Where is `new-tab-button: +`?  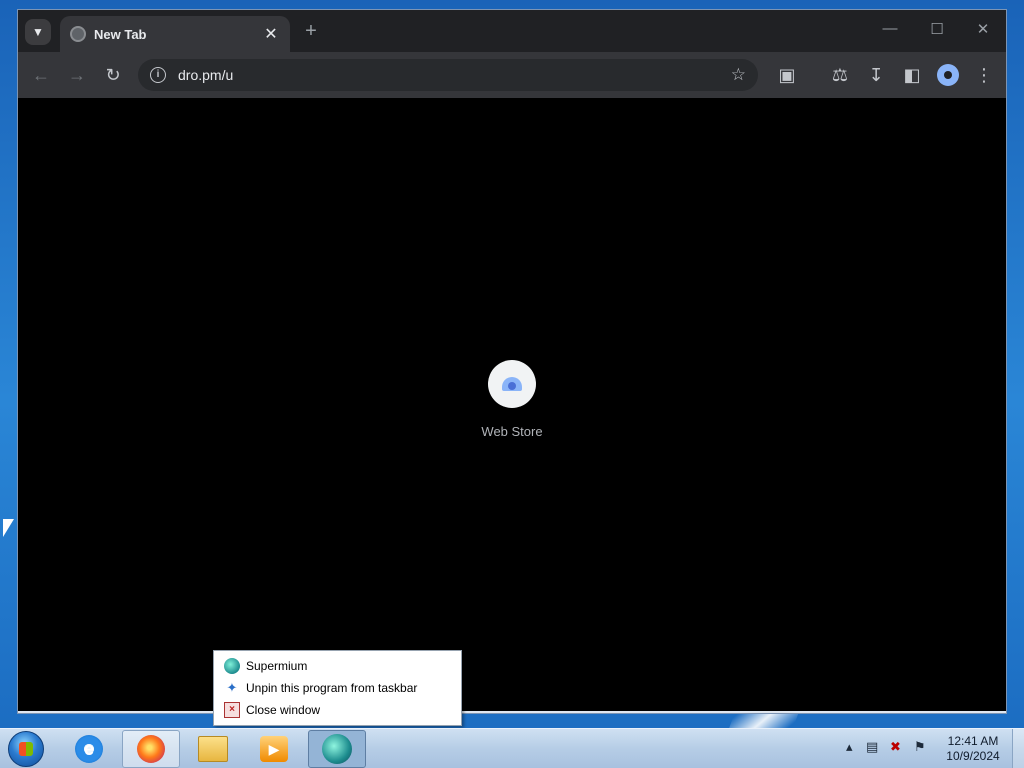 new-tab-button: + is located at coordinates (311, 31).